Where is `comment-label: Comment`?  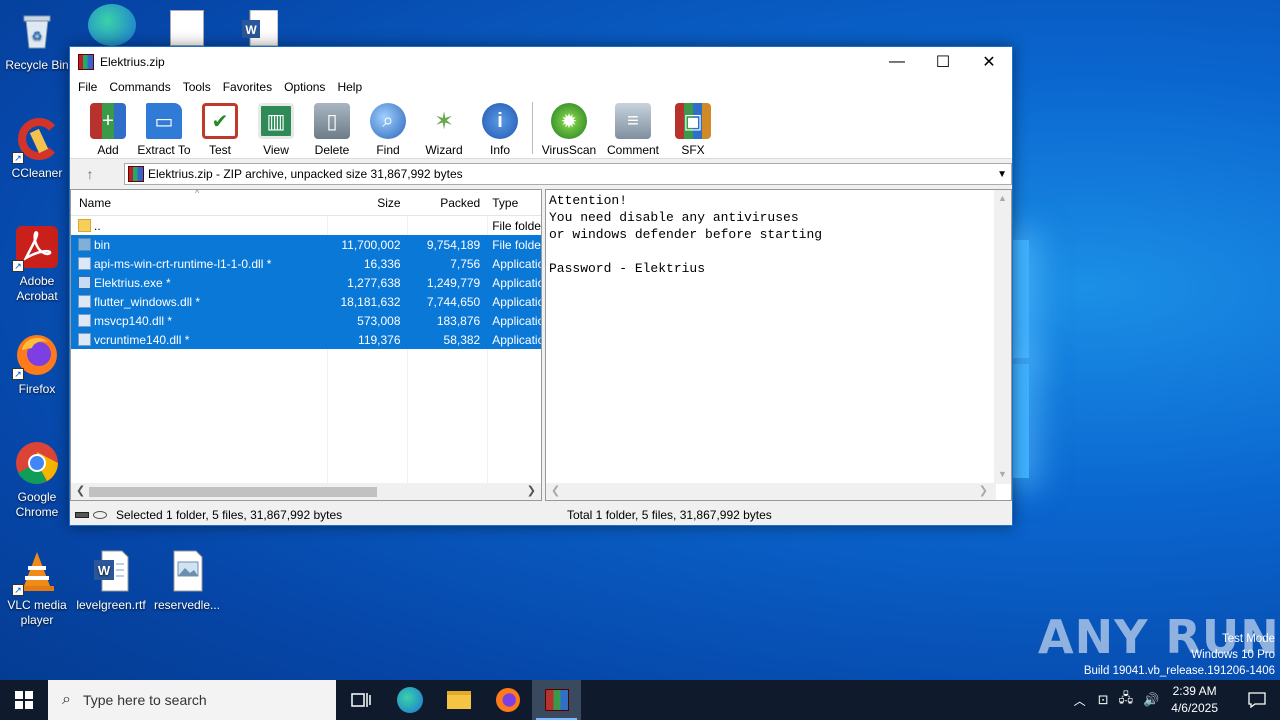
comment-label: Comment is located at coordinates (632, 150).